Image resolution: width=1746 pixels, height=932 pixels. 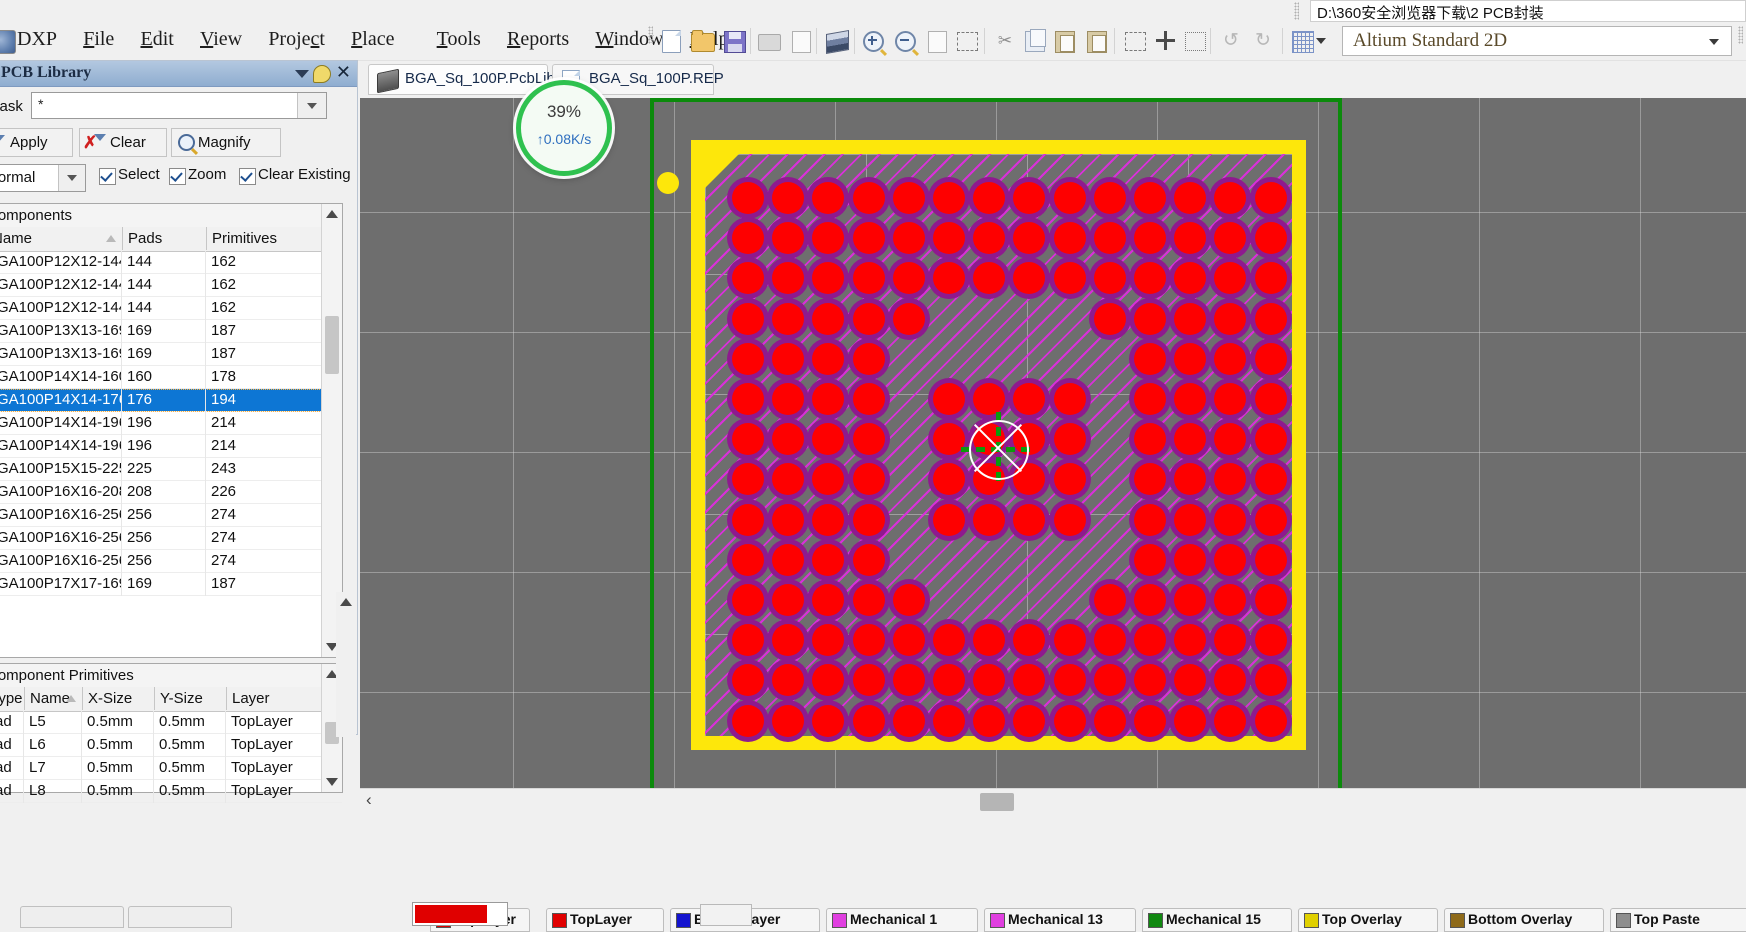 What do you see at coordinates (967, 41) in the screenshot?
I see `zoom-area-icon` at bounding box center [967, 41].